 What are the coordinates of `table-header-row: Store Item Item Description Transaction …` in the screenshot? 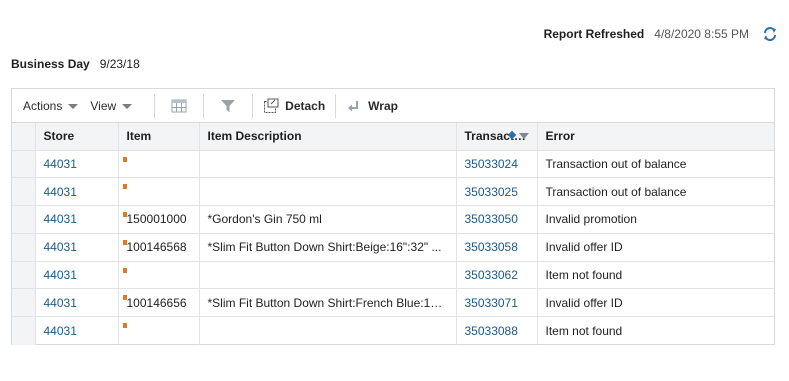 It's located at (393, 137).